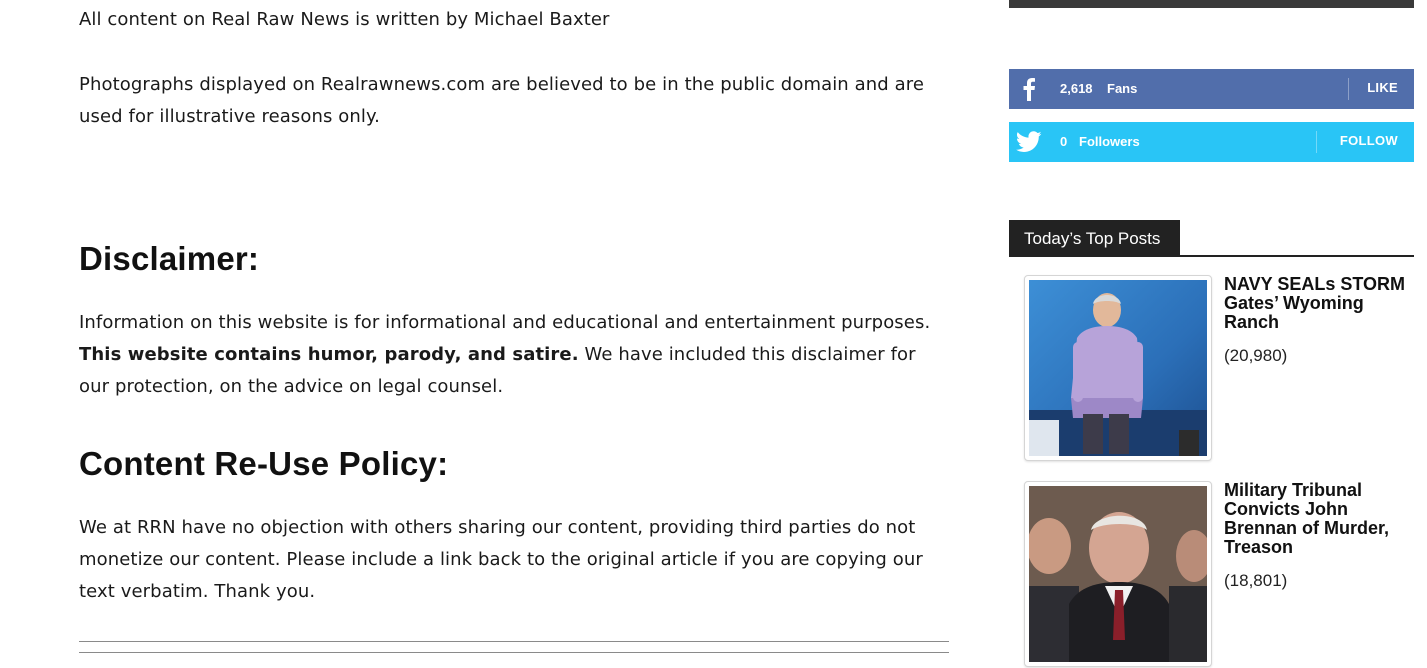 The width and height of the screenshot is (1427, 668). What do you see at coordinates (1256, 355) in the screenshot?
I see `post-view-count: (20,980)` at bounding box center [1256, 355].